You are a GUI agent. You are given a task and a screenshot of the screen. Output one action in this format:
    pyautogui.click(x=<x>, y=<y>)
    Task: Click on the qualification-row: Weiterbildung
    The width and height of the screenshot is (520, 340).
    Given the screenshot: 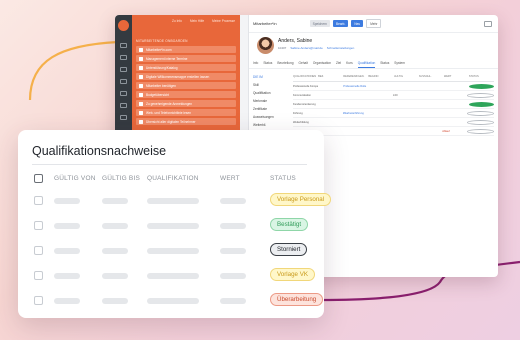 What is the action you would take?
    pyautogui.click(x=393, y=122)
    